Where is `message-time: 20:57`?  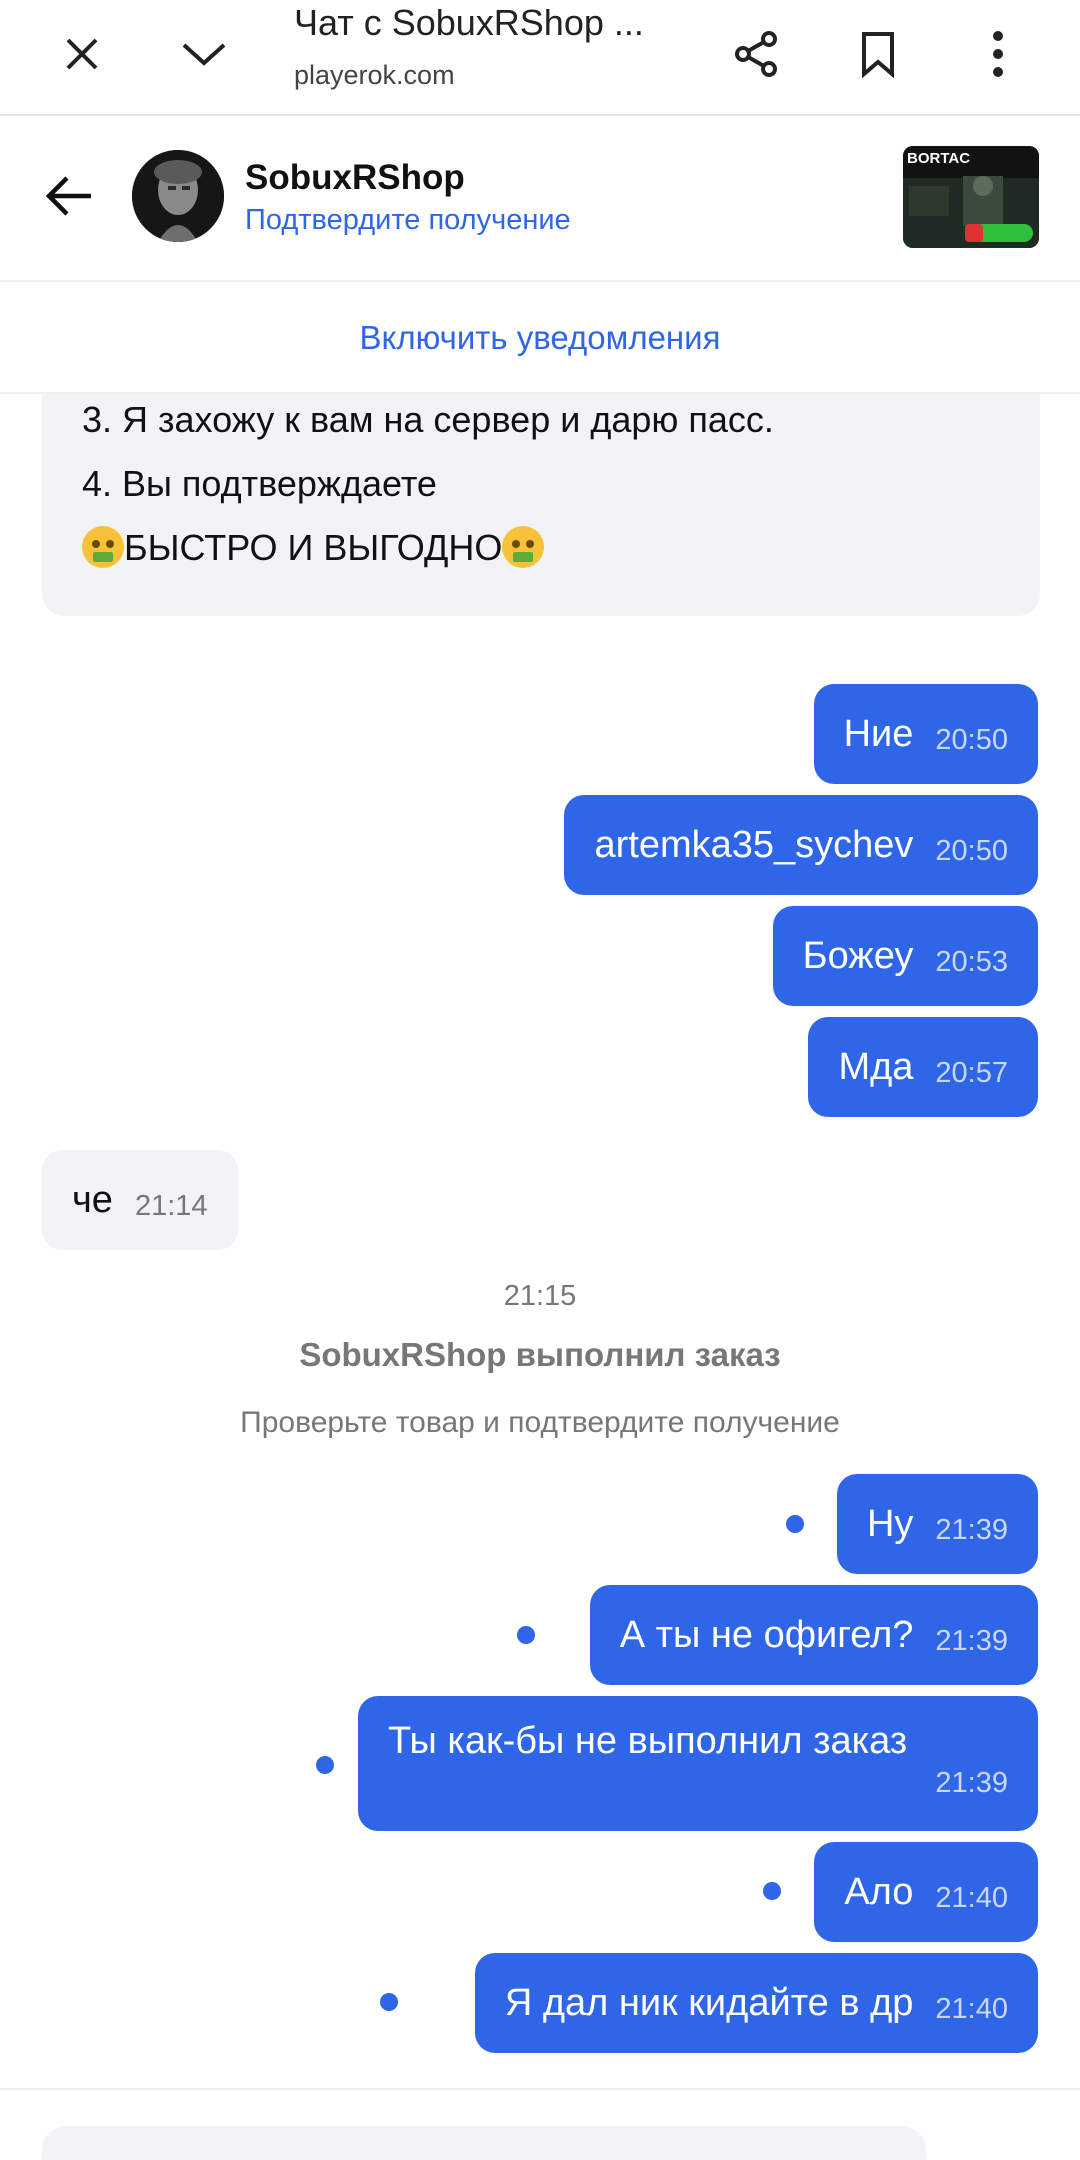 message-time: 20:57 is located at coordinates (971, 1072).